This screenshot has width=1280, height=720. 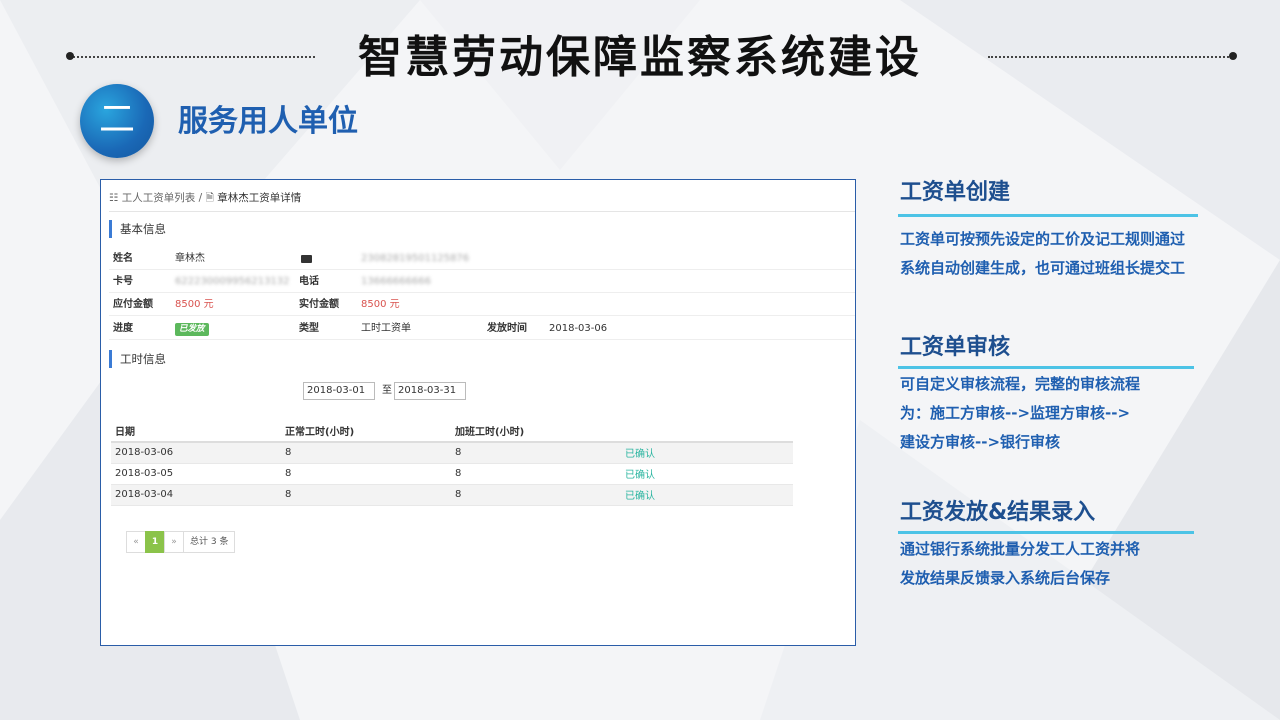 I want to click on name-label: 姓名, so click(x=123, y=258).